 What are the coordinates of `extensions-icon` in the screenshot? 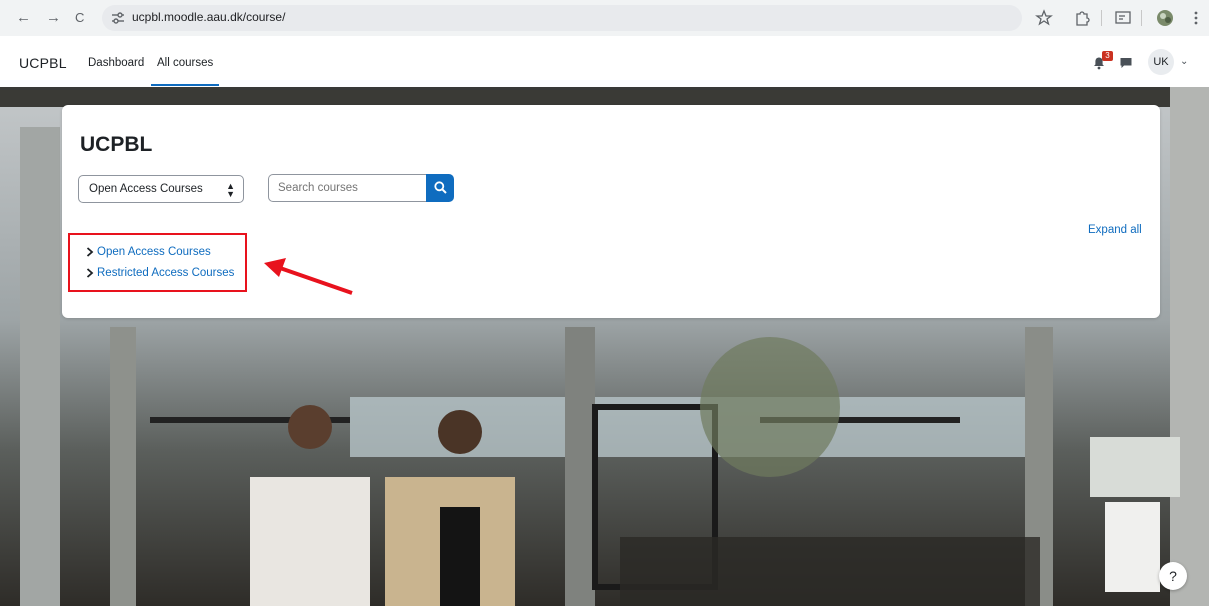 It's located at (1082, 18).